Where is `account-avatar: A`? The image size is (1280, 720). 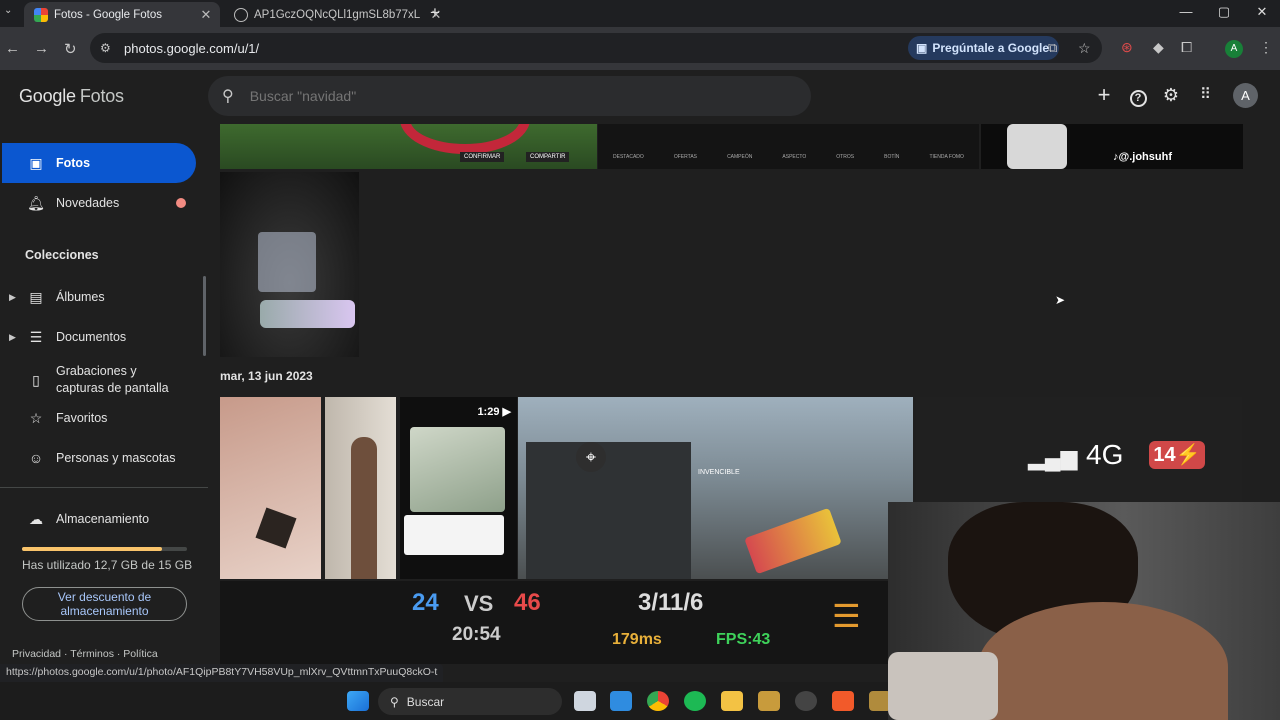
account-avatar: A is located at coordinates (1245, 95).